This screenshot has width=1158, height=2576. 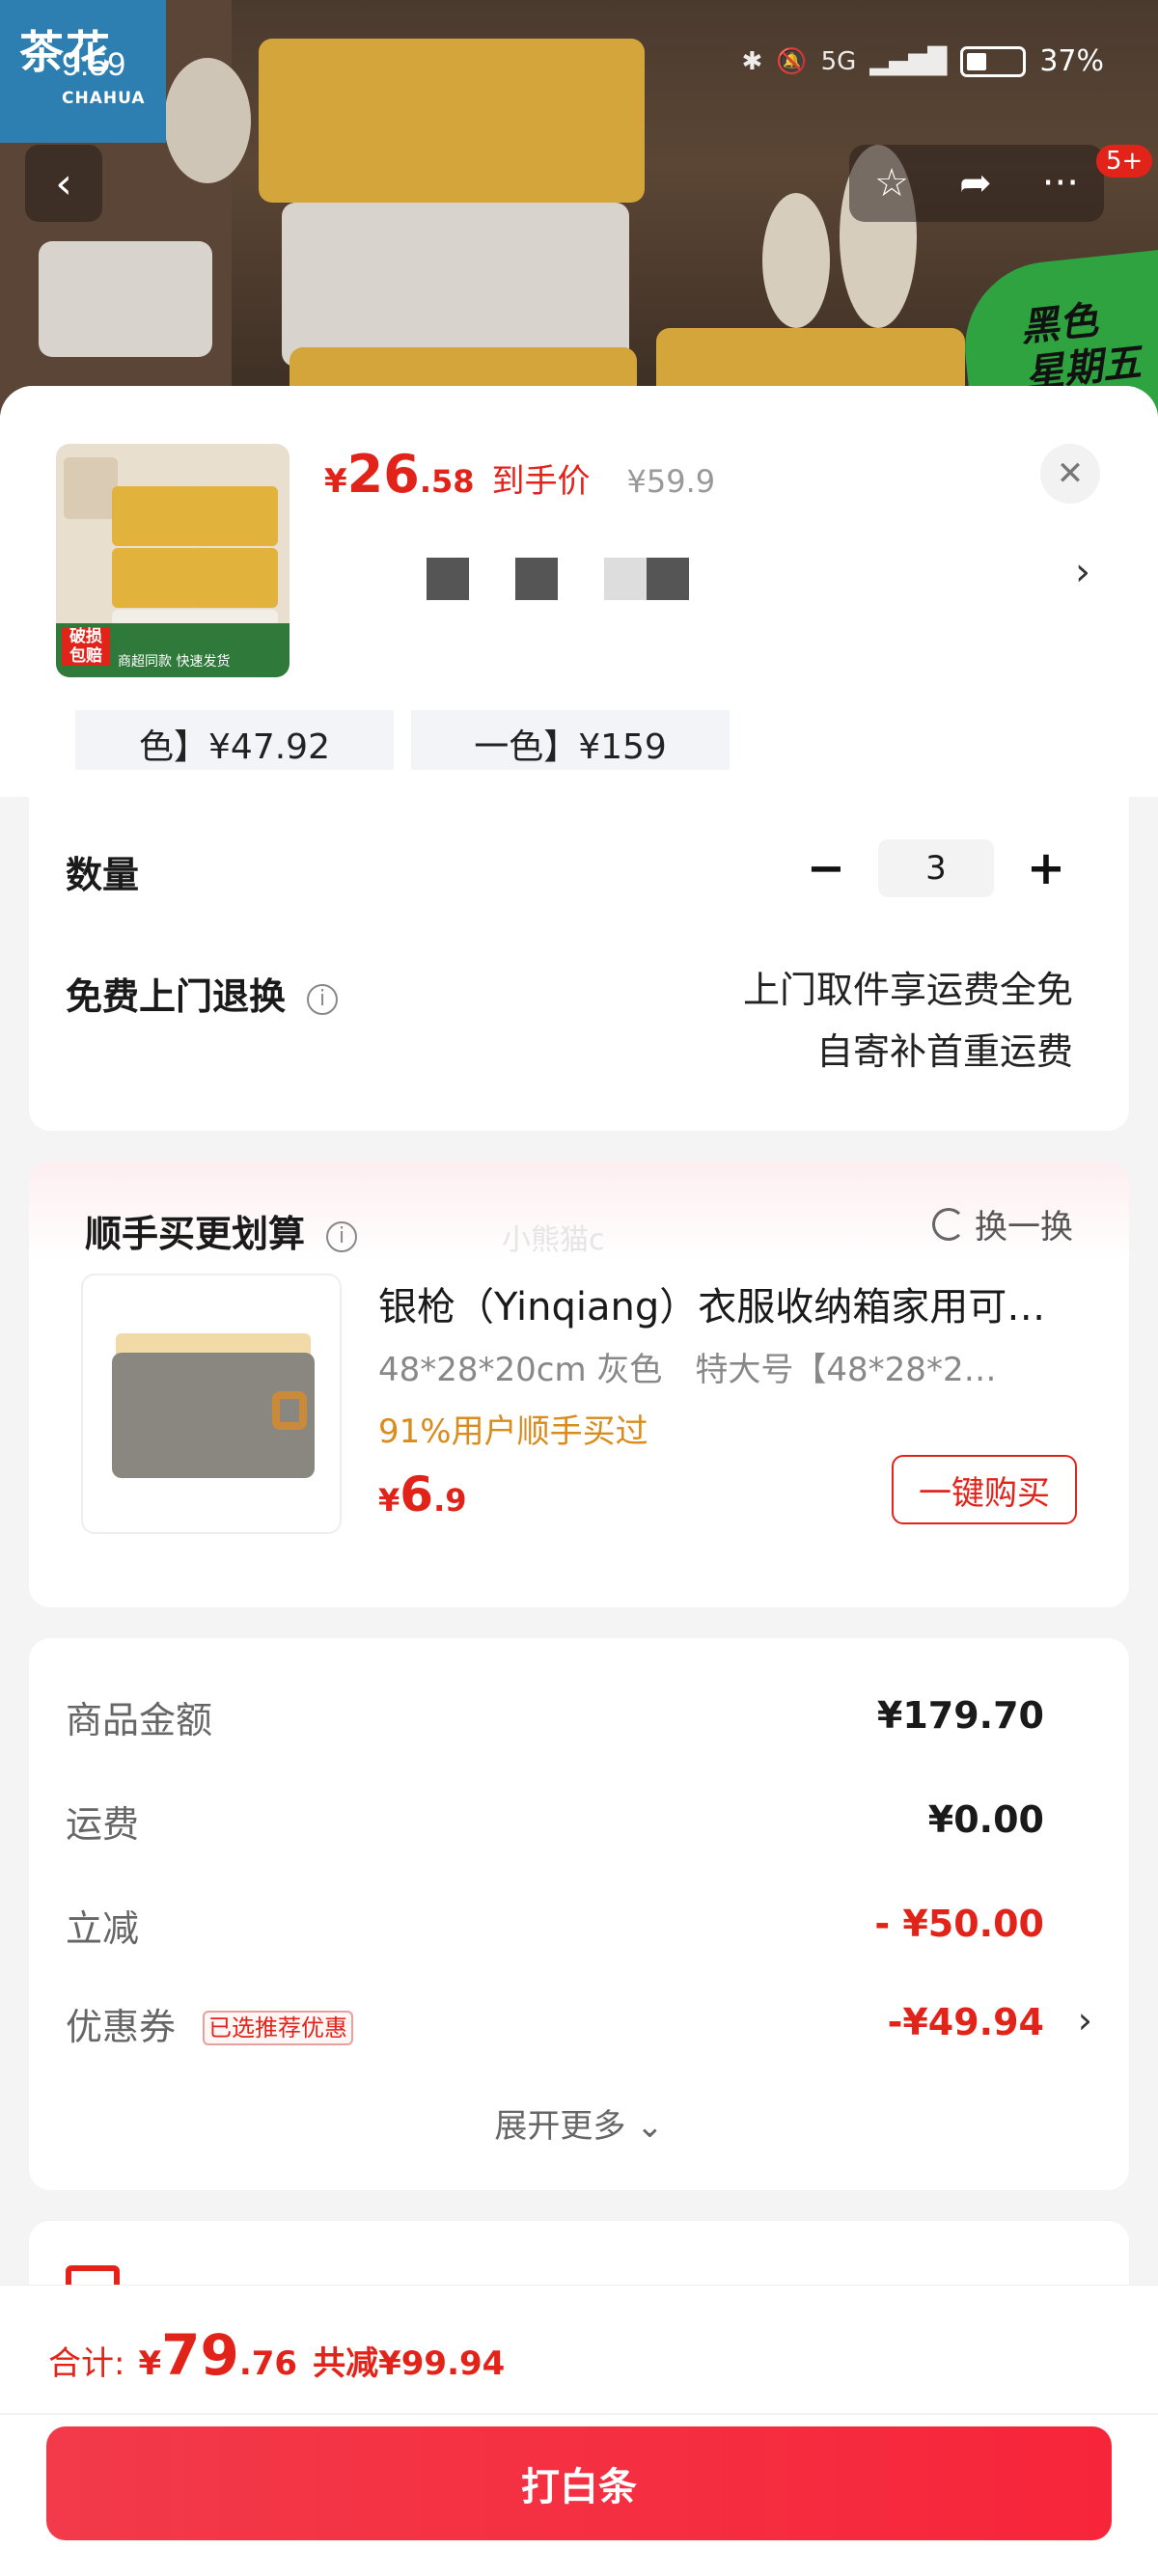 I want to click on summary-label: 商品金额, so click(x=139, y=1720).